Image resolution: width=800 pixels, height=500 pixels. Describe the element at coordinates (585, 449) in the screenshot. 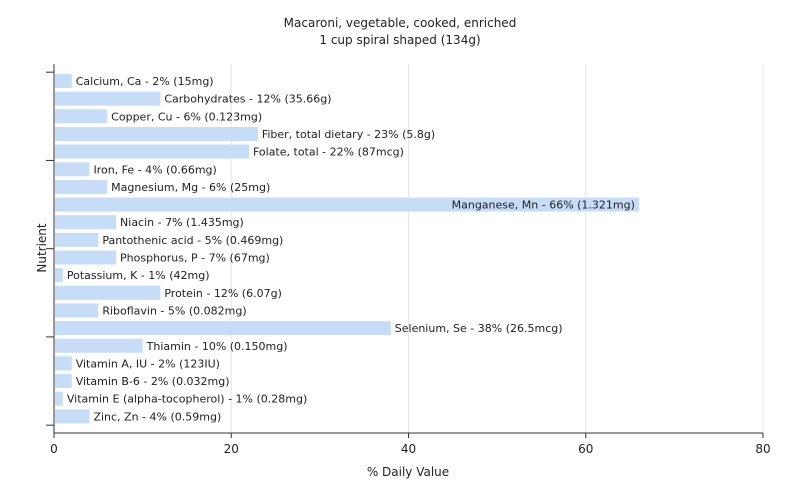

I see `x-tick-label: 60` at that location.